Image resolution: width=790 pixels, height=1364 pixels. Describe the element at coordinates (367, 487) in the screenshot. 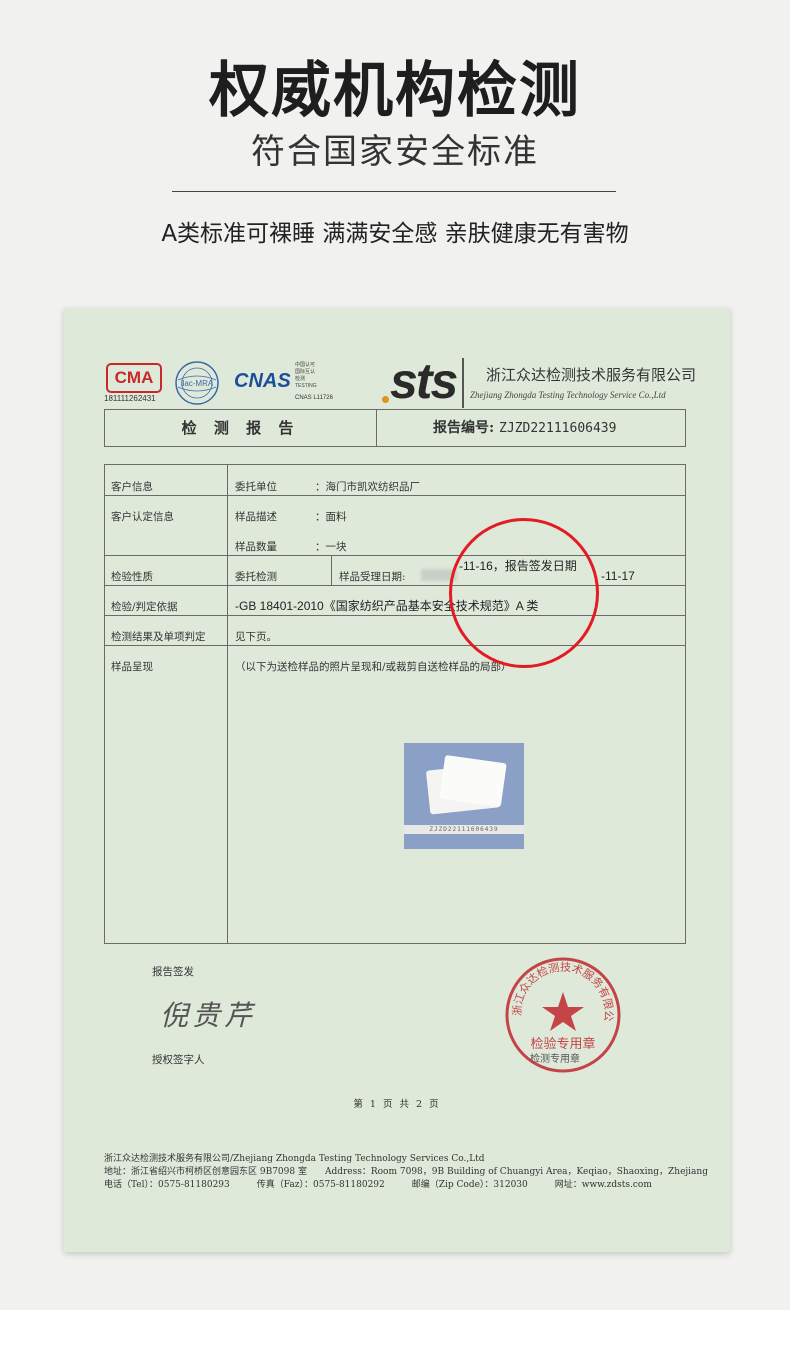

I see `entrust-unit-value: ：海门市凯欢纺织品厂` at that location.